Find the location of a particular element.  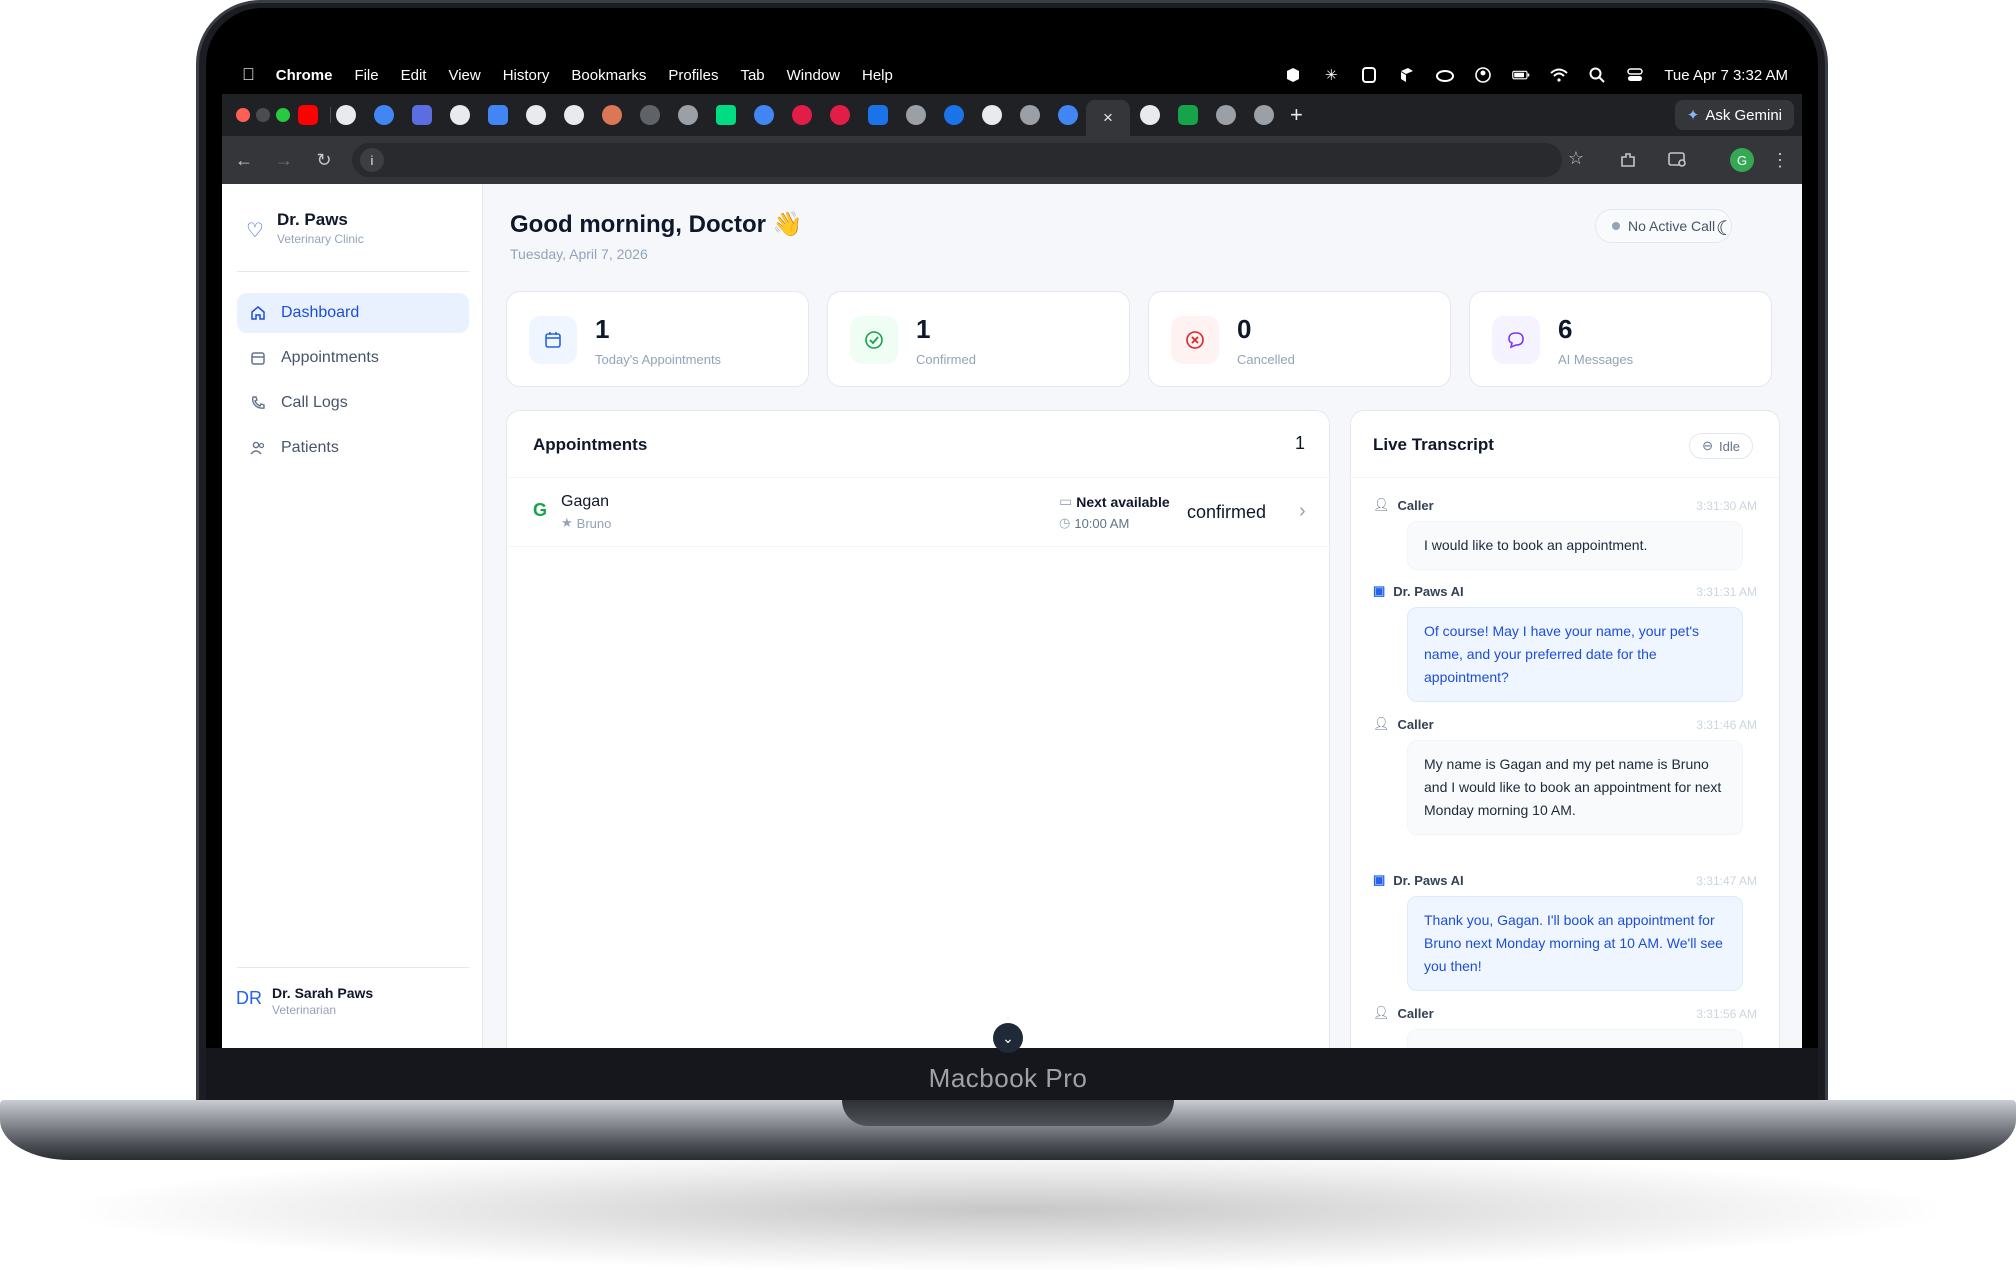

menu-profiles: Profiles is located at coordinates (693, 75).